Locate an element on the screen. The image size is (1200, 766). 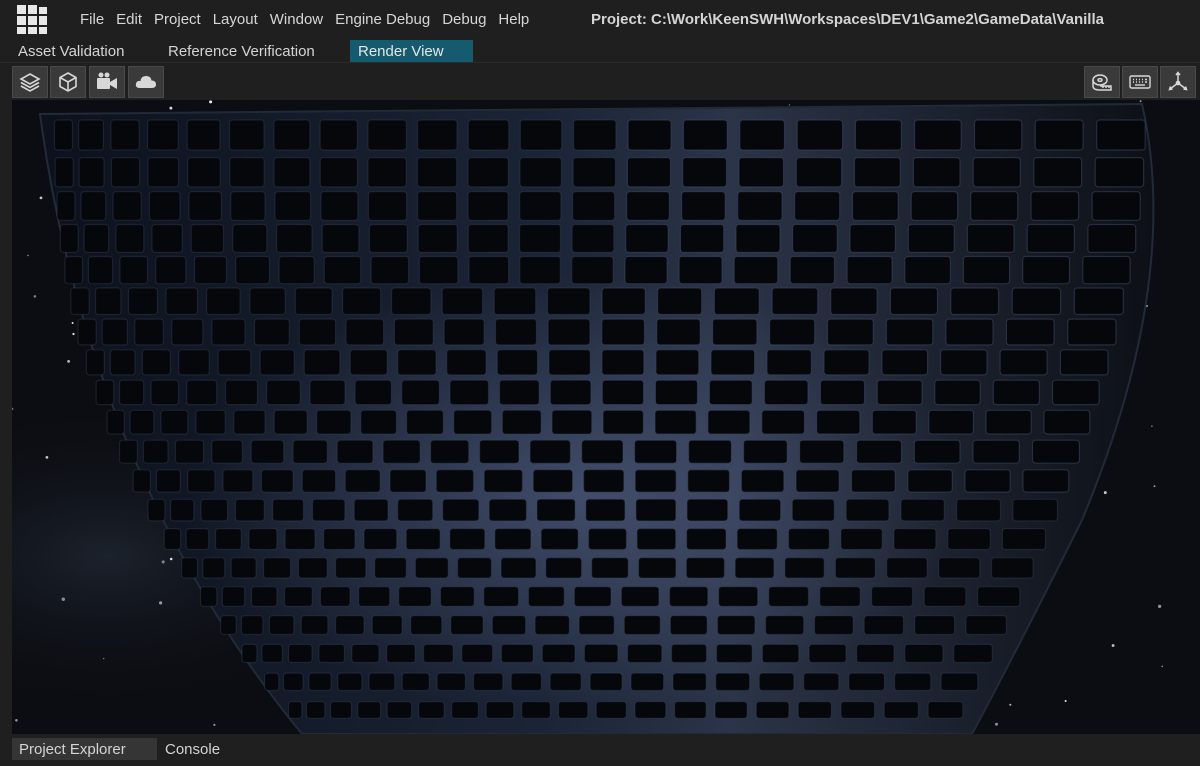
menu-help: Help is located at coordinates (513, 19).